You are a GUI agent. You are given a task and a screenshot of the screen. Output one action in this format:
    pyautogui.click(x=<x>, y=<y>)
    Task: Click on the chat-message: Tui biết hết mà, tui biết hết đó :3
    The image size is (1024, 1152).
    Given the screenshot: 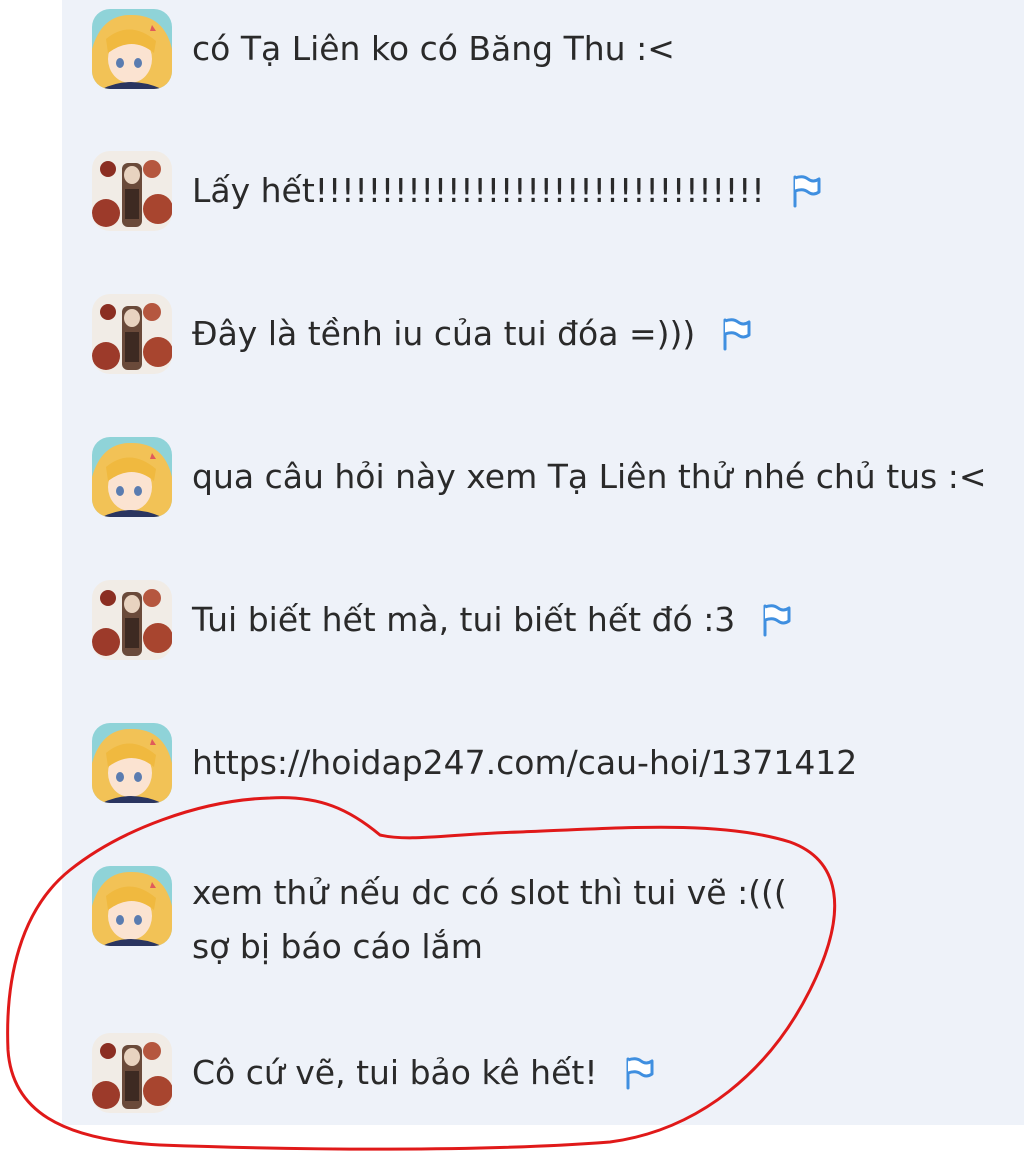 What is the action you would take?
    pyautogui.click(x=441, y=620)
    